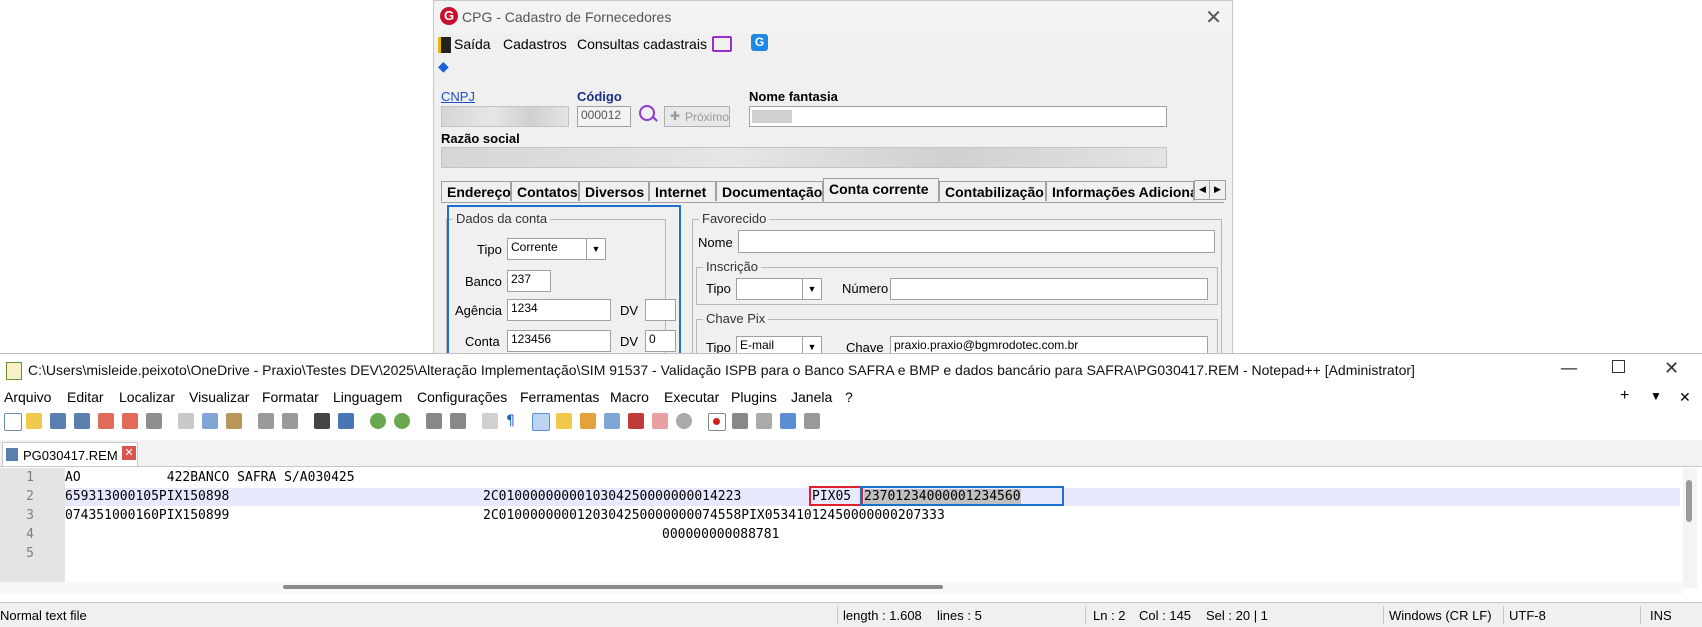  I want to click on tab-scroll-right-icon: ▶, so click(1217, 190).